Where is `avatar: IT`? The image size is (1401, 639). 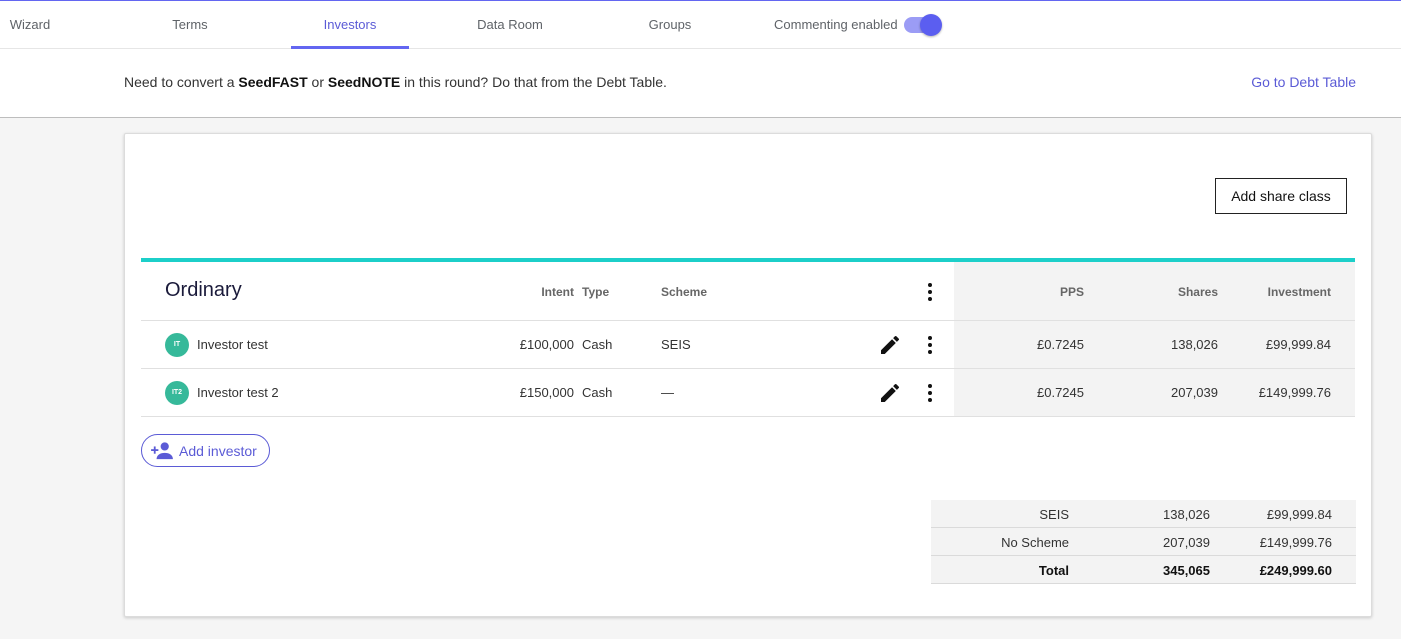 avatar: IT is located at coordinates (177, 345).